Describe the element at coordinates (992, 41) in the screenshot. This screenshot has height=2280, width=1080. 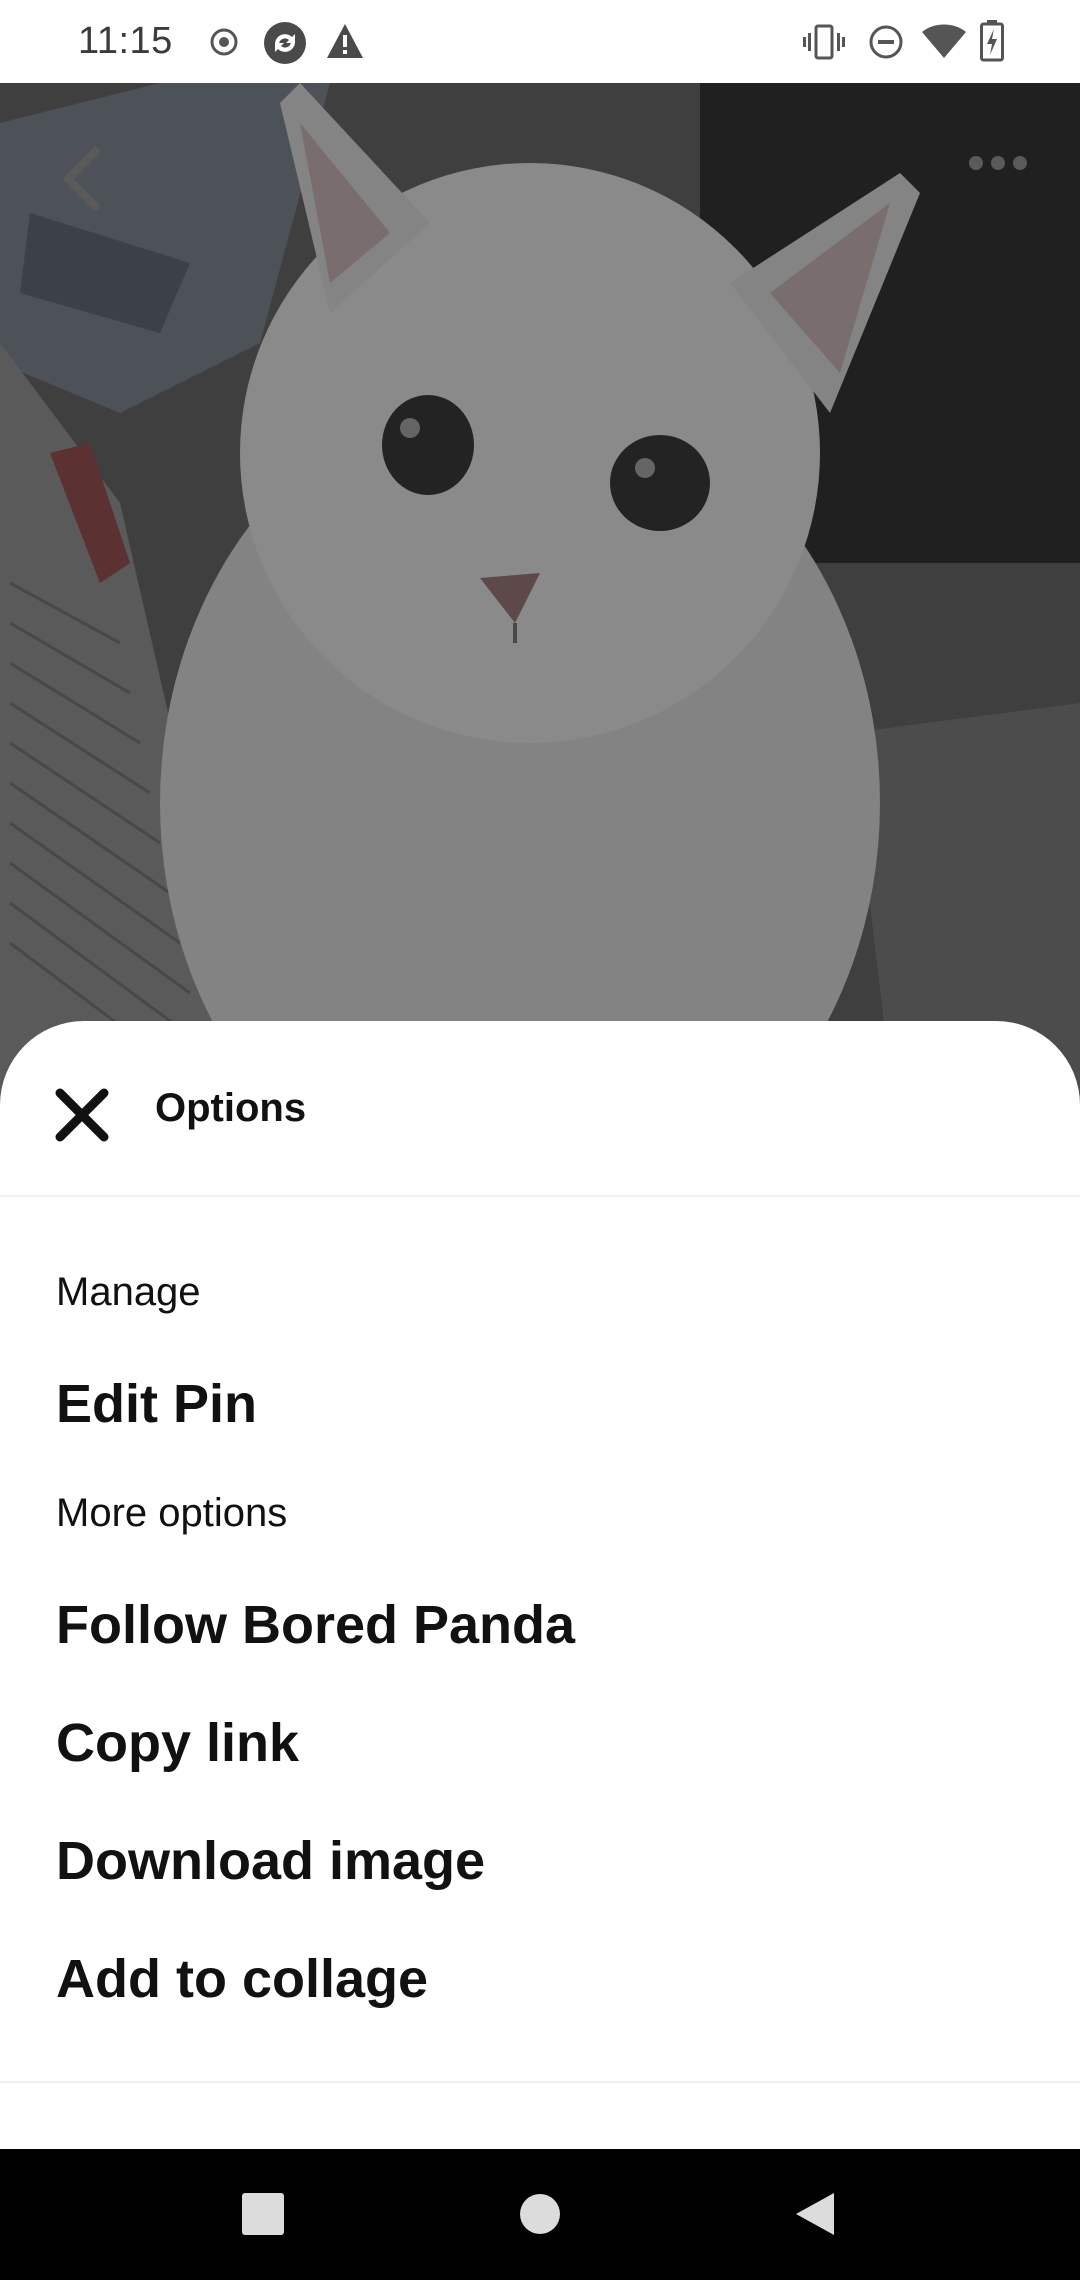
I see `battery-charging-icon` at that location.